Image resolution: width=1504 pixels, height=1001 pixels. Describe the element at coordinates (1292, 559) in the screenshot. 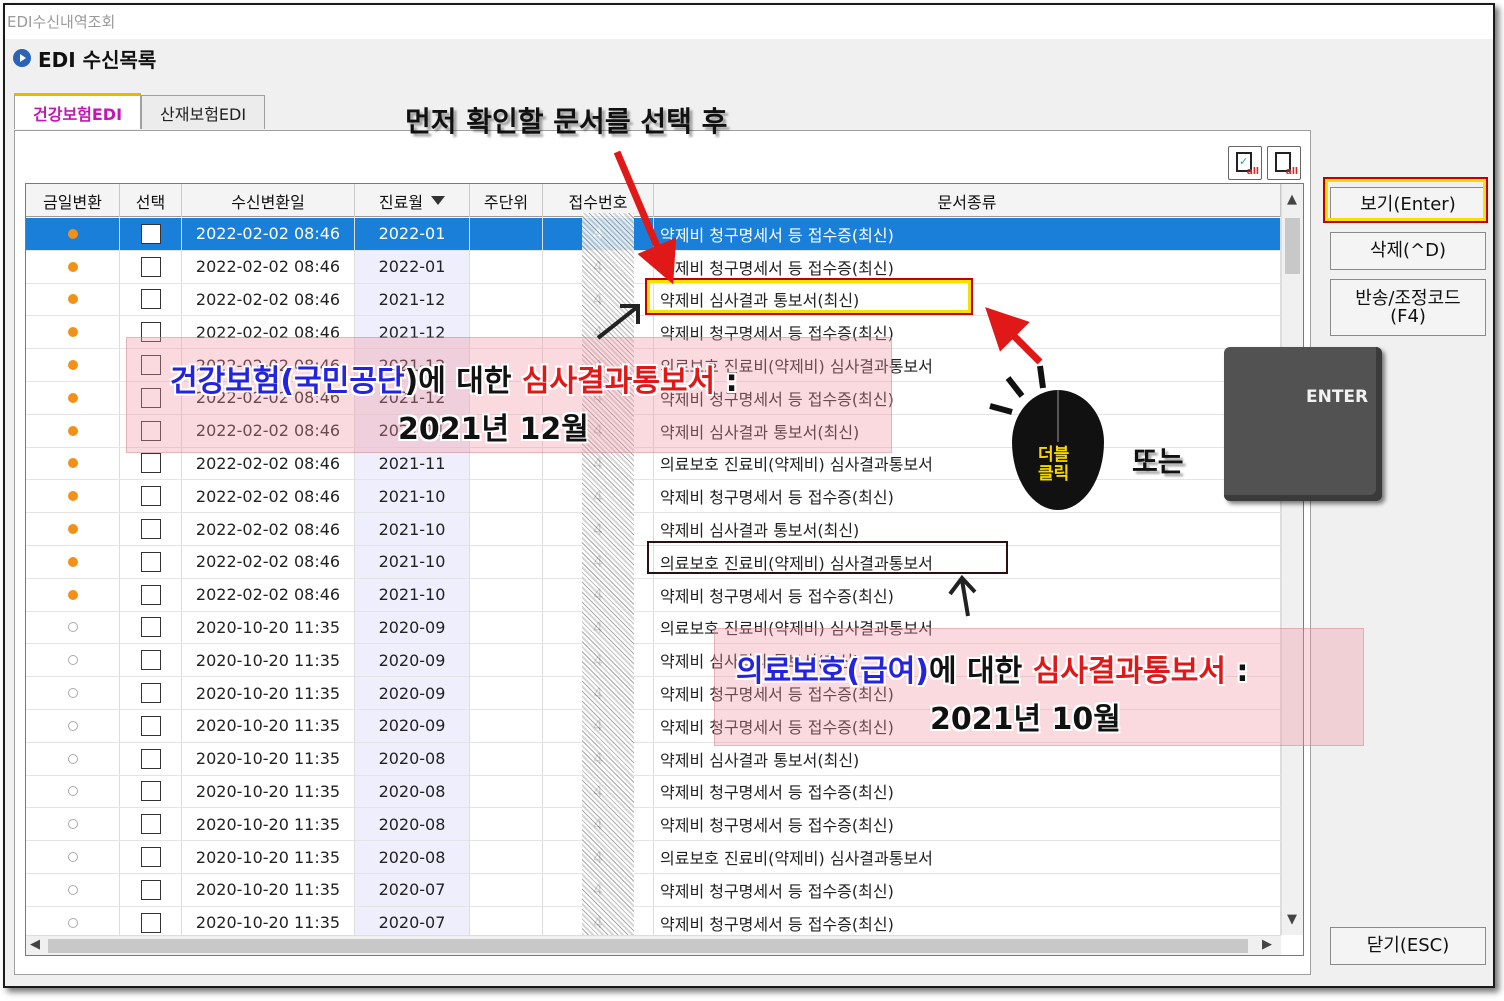

I see `vertical-scrollbar: ▲ ▼` at that location.